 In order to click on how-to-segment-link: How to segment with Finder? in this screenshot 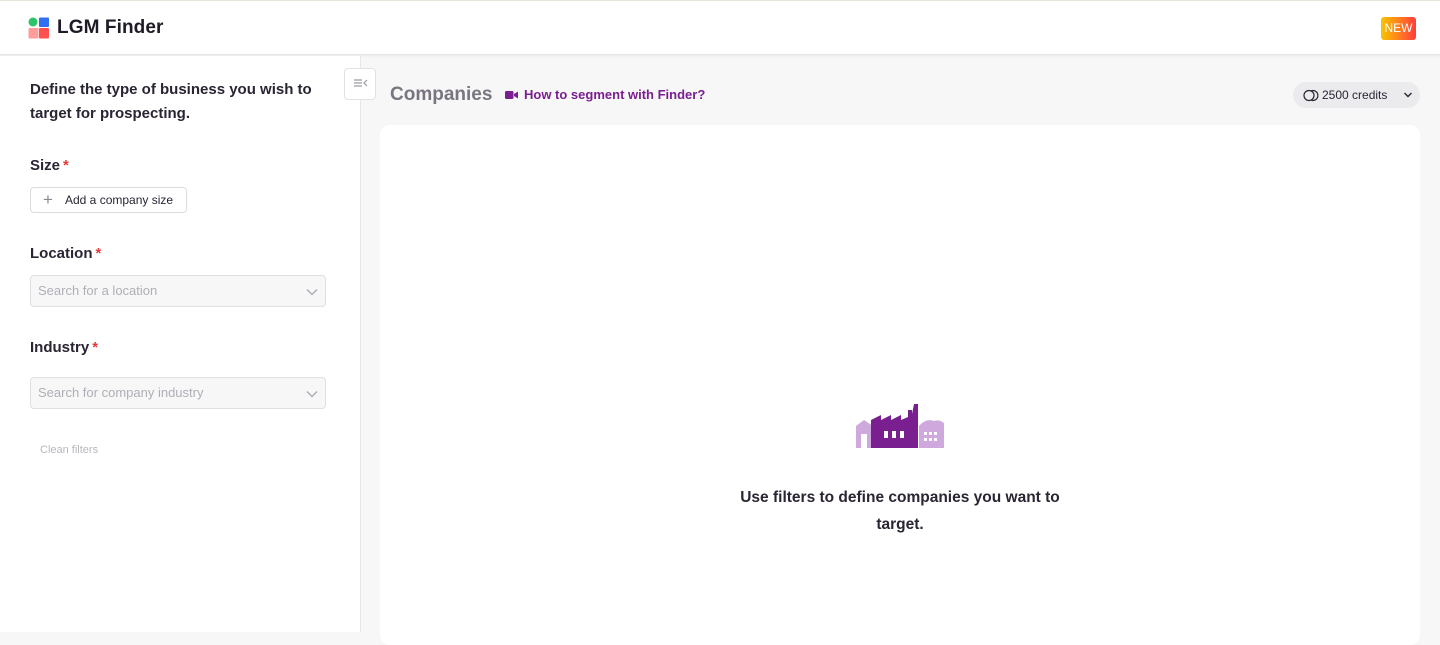, I will do `click(605, 94)`.